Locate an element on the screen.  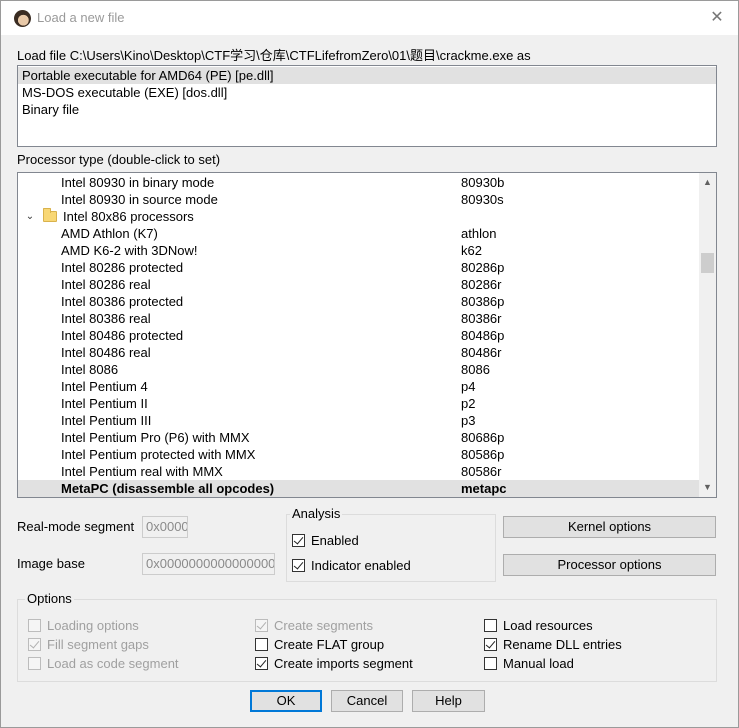
processor-name: Intel 80930 in source mode is located at coordinates (139, 199).